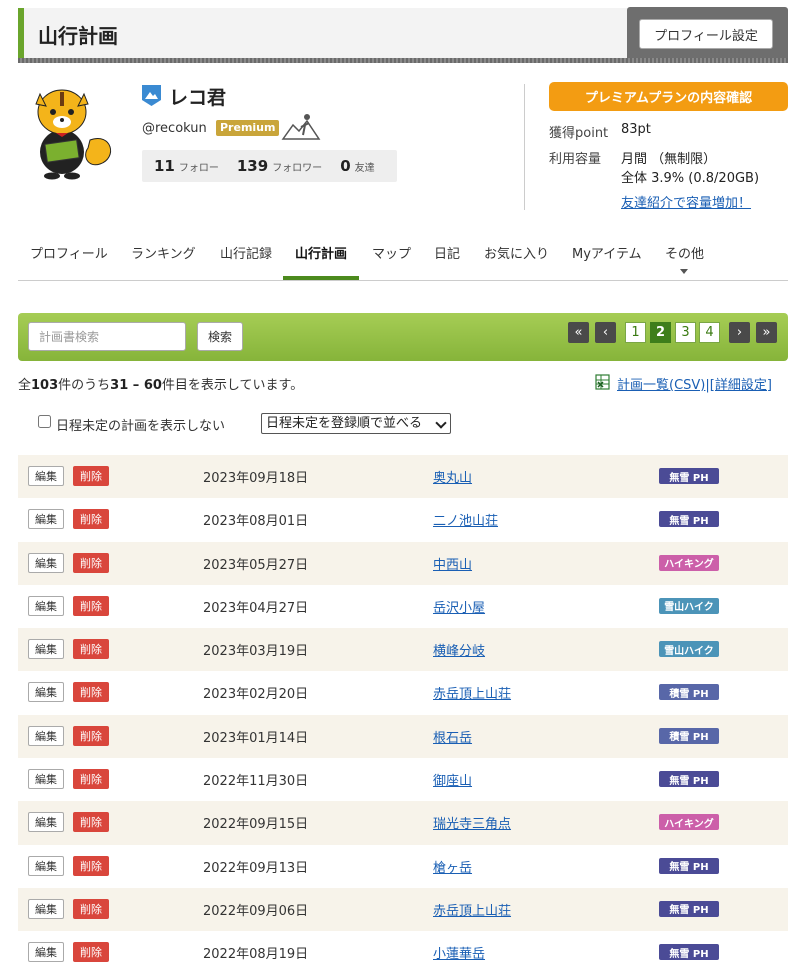  I want to click on tab-map: マップ, so click(391, 252).